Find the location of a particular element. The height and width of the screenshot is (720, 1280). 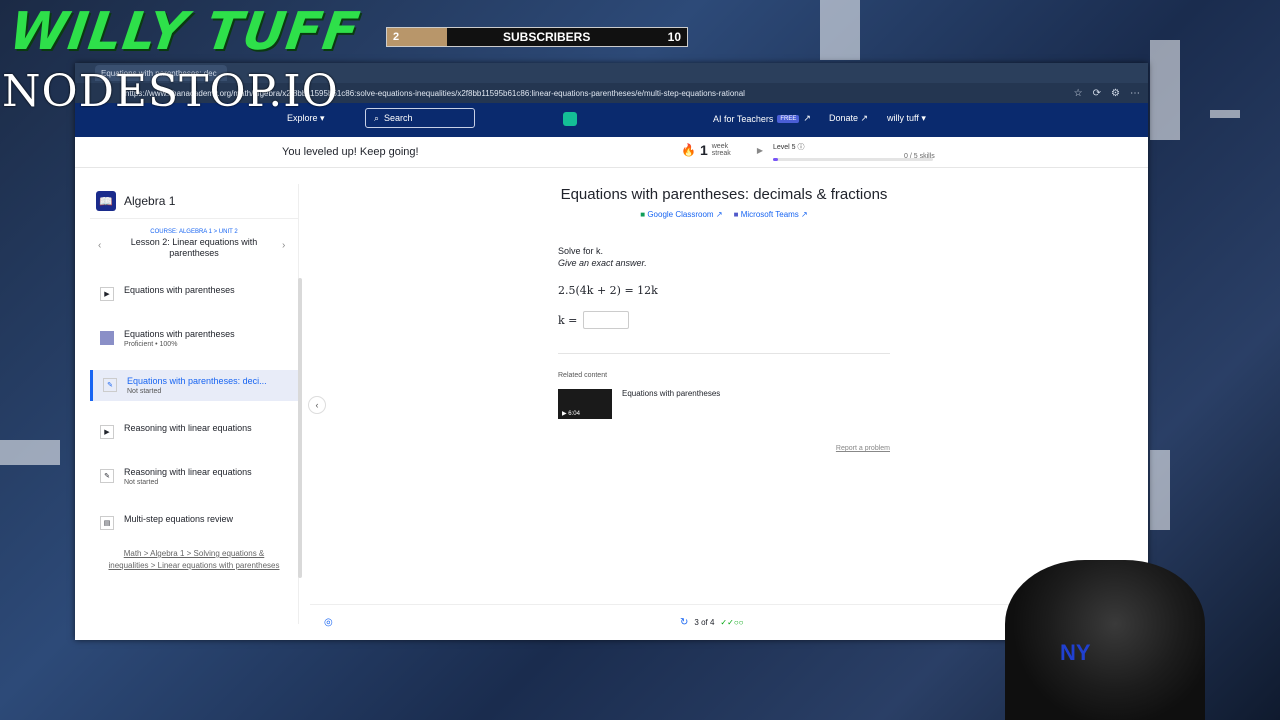

stream-brand-logo: WILLY TUFF is located at coordinates (184, 32).